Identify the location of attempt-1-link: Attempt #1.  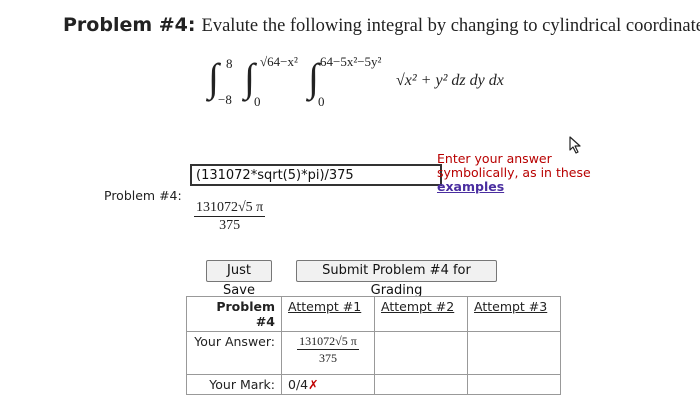
(324, 306).